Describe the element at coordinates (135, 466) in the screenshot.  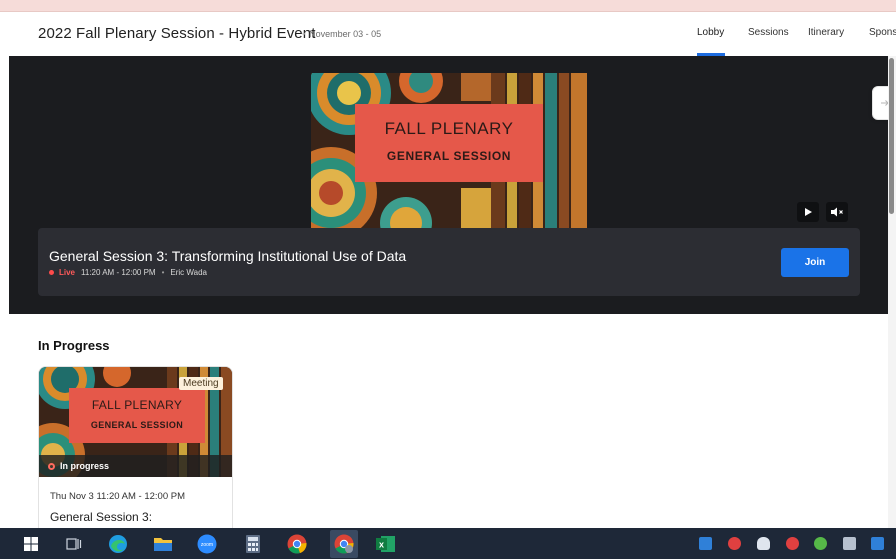
I see `in-progress-status: In progress` at that location.